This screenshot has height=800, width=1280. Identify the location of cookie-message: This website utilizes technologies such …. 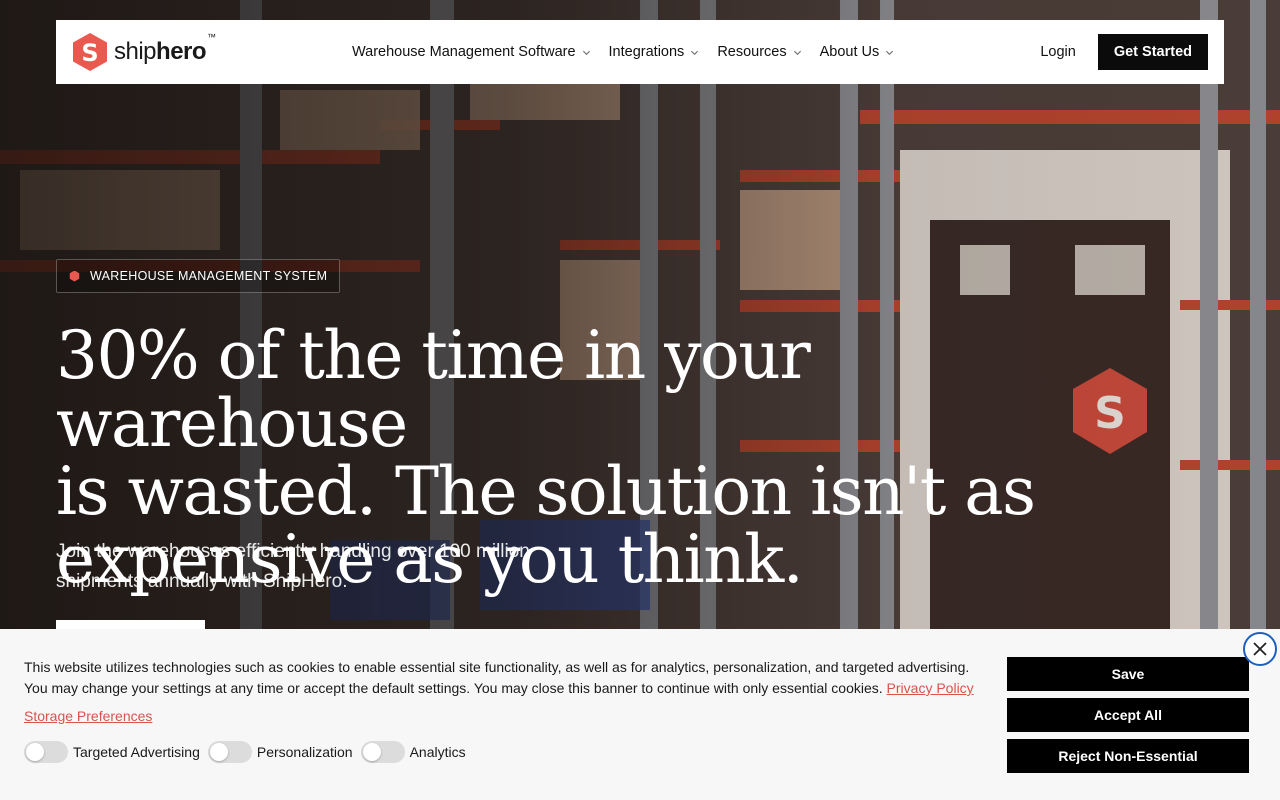
(504, 678).